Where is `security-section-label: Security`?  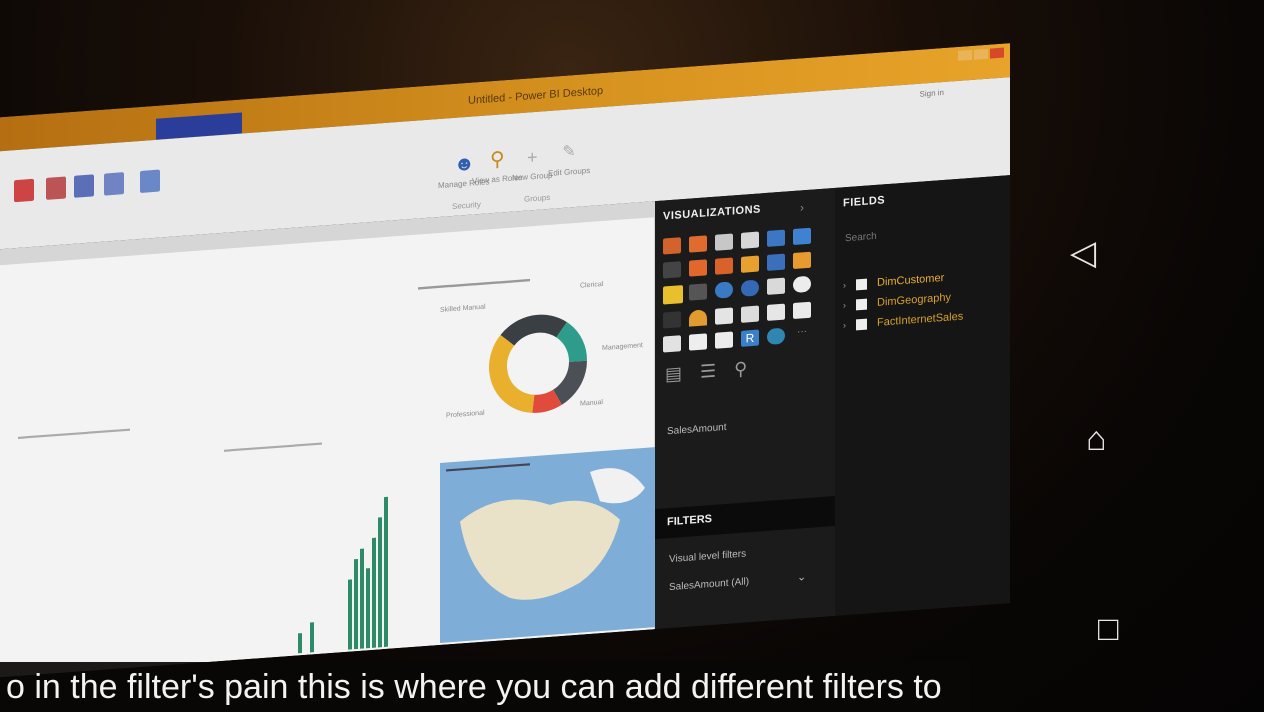 security-section-label: Security is located at coordinates (466, 205).